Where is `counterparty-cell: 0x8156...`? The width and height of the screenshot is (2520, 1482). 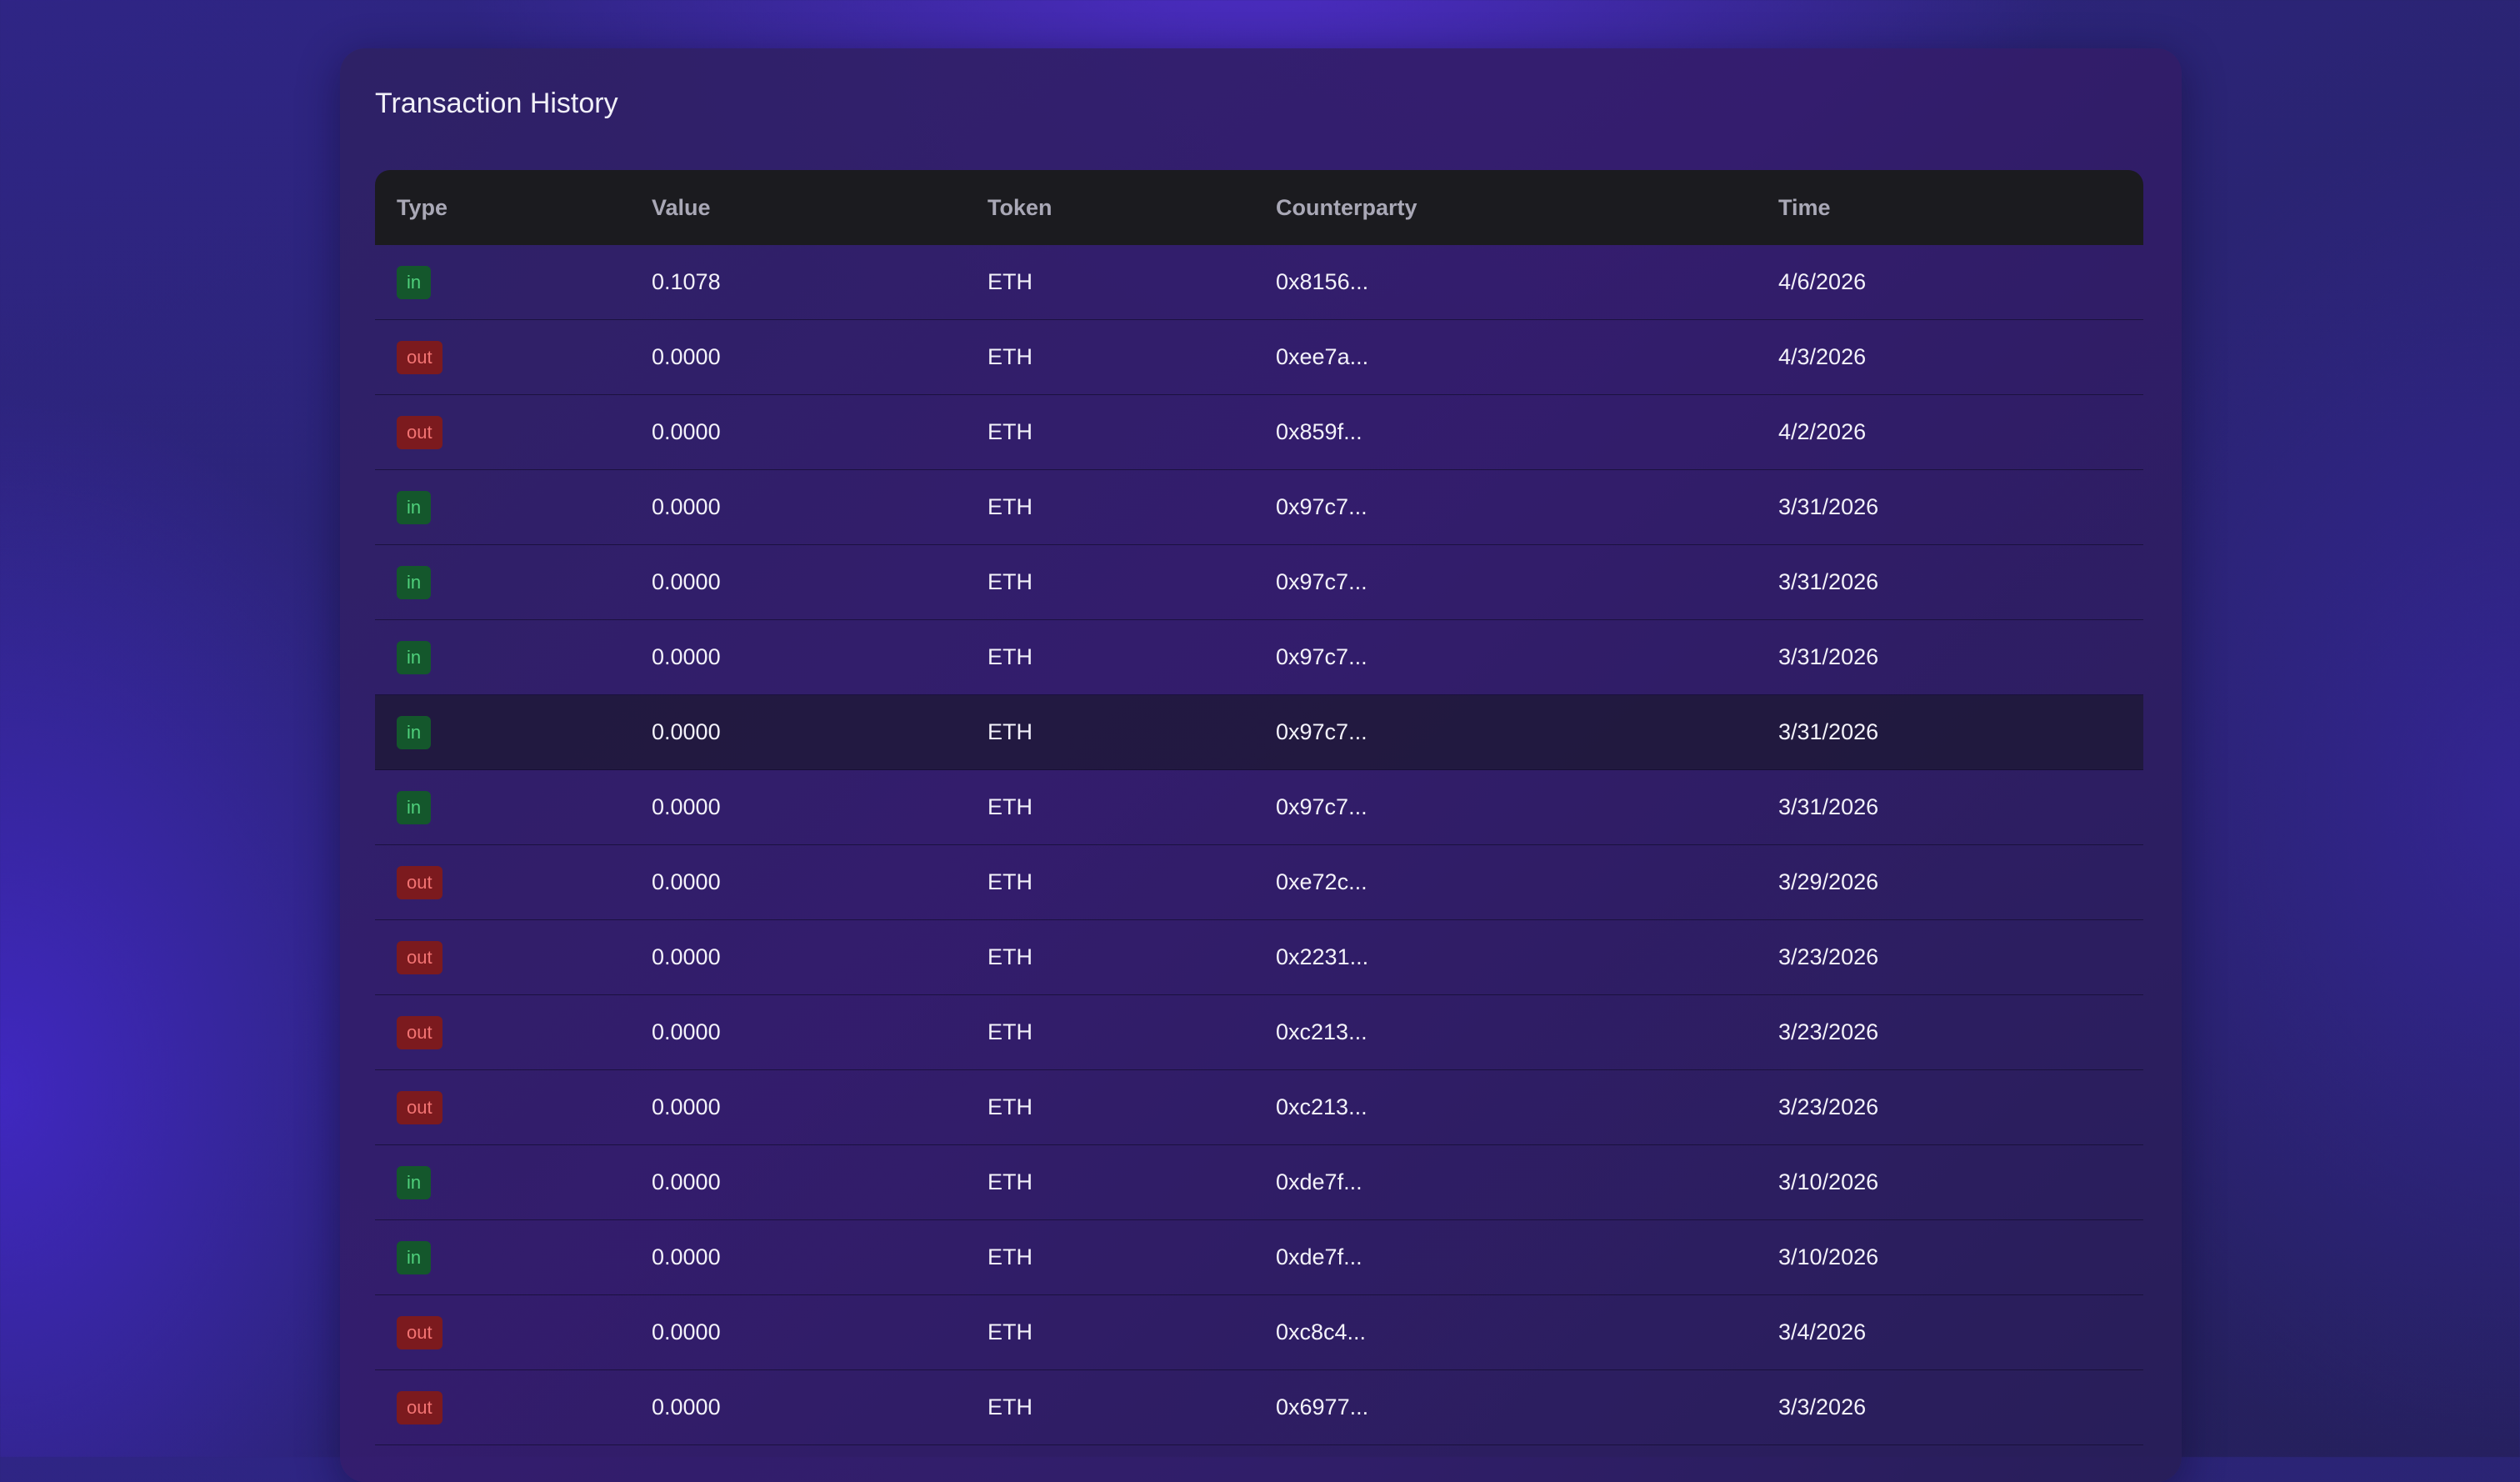
counterparty-cell: 0x8156... is located at coordinates (1505, 282).